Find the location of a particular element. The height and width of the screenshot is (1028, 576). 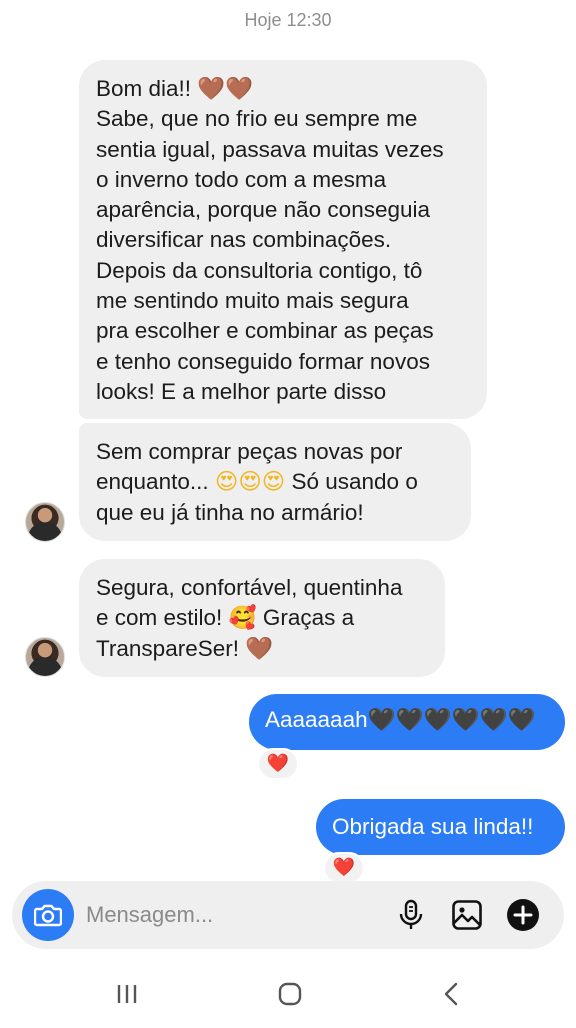

heart-eyes-emoji: 😍😍😍 is located at coordinates (250, 482).